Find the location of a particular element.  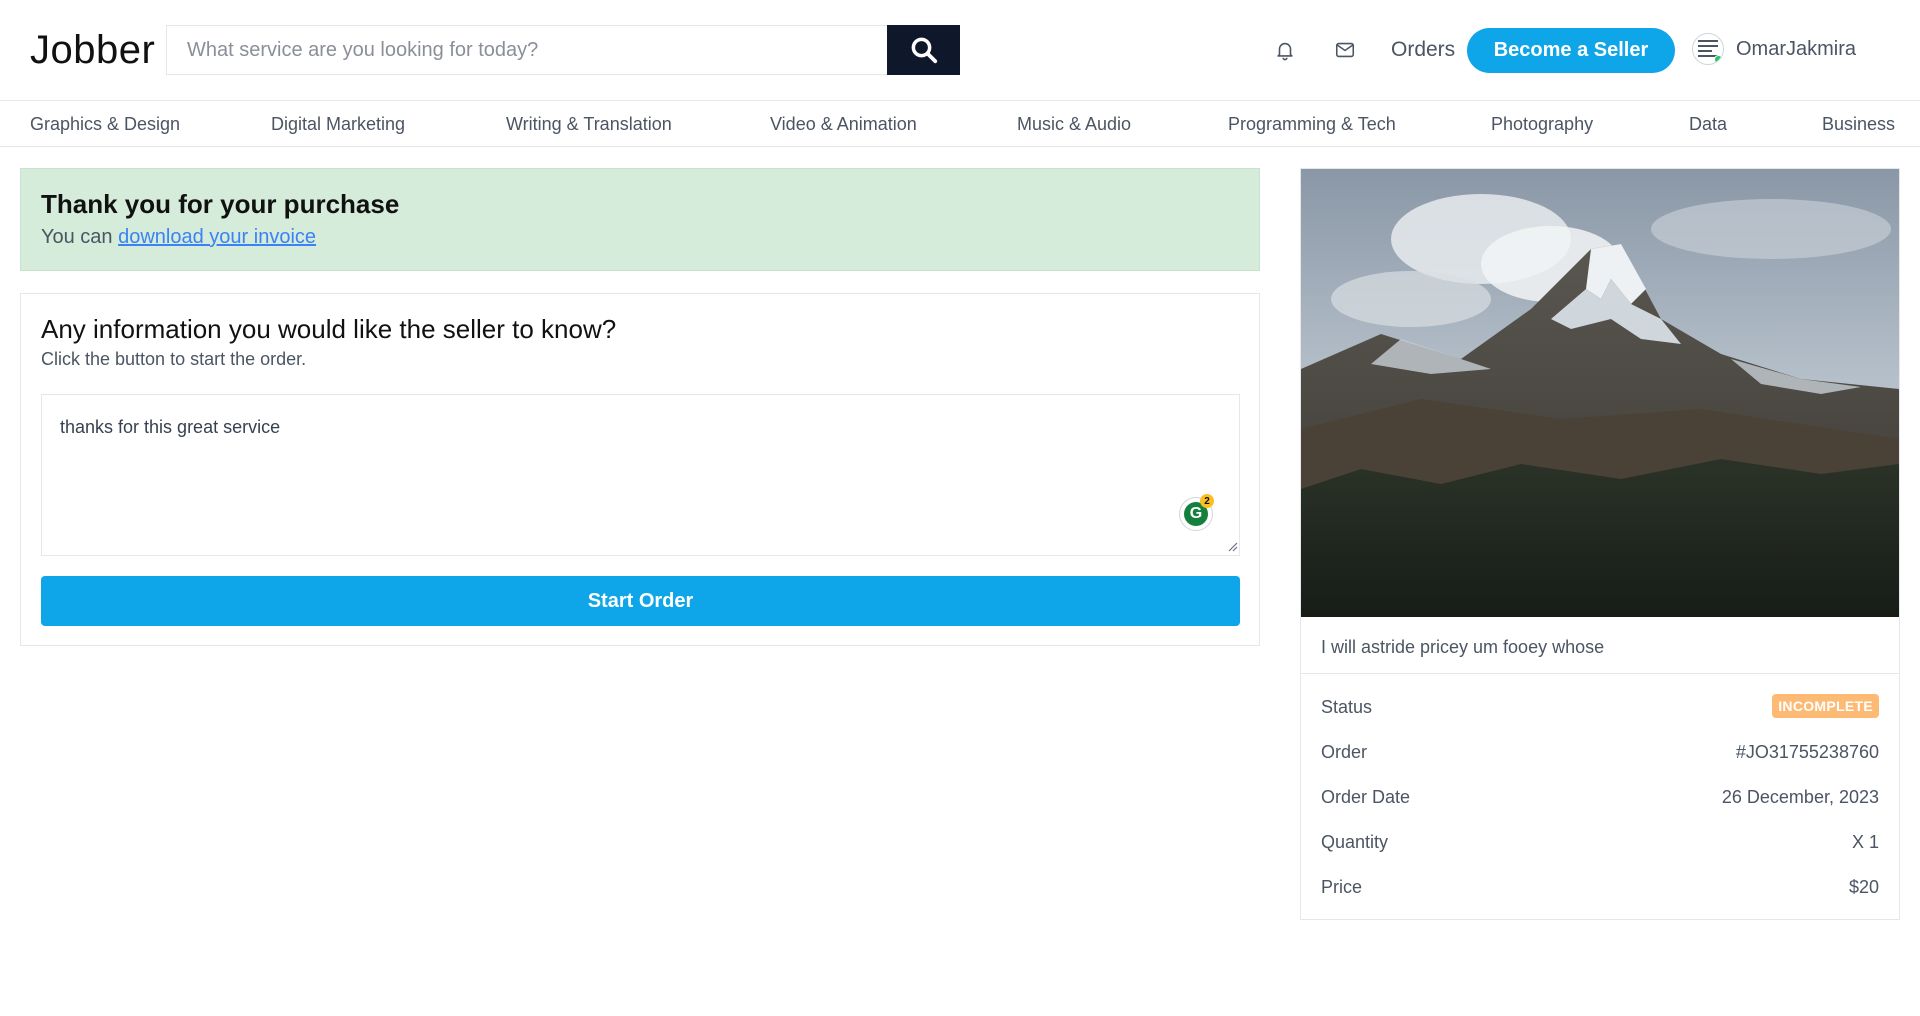

status-badge: INCOMPLETE is located at coordinates (1825, 706).